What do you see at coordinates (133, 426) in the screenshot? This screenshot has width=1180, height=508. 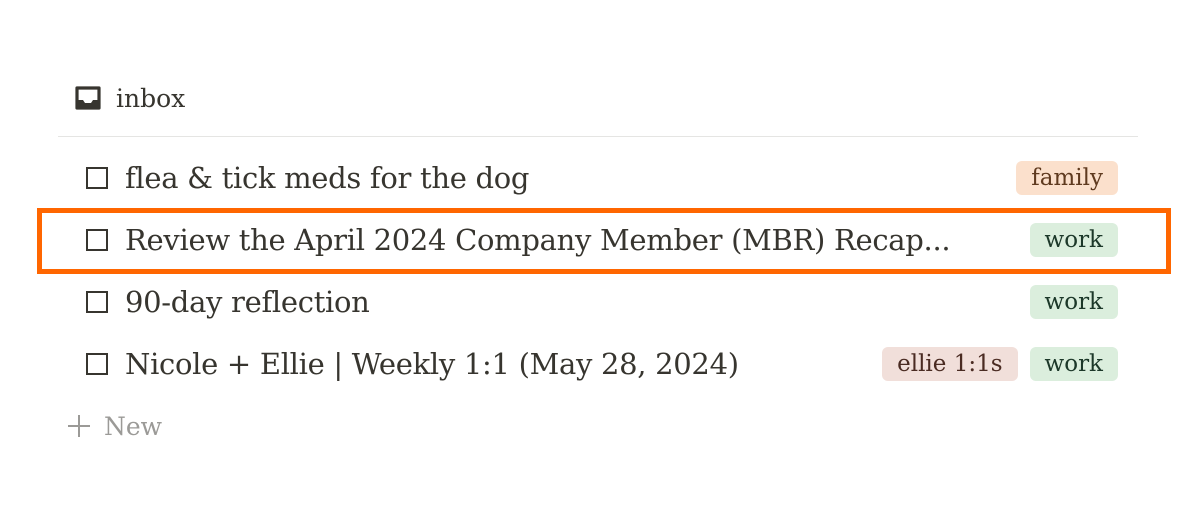 I see `new-item-label: New` at bounding box center [133, 426].